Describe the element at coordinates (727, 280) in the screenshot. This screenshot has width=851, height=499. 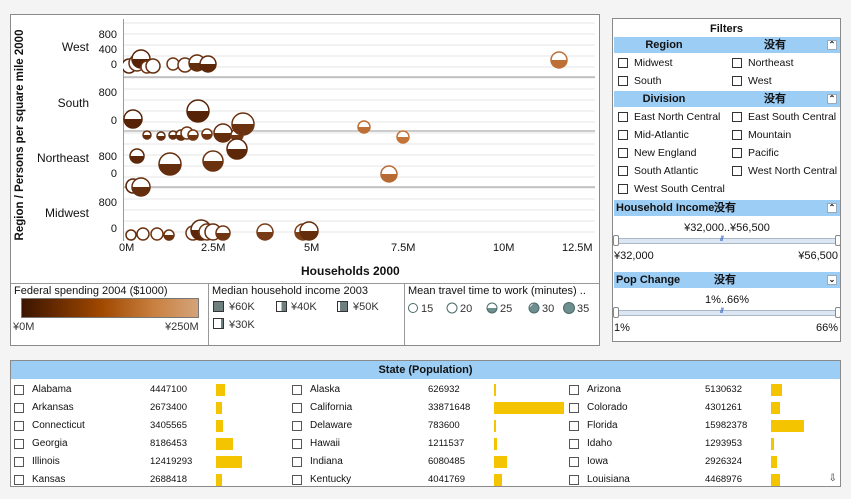
I see `pop-change-header: Pop Change 没有 ⌄` at that location.